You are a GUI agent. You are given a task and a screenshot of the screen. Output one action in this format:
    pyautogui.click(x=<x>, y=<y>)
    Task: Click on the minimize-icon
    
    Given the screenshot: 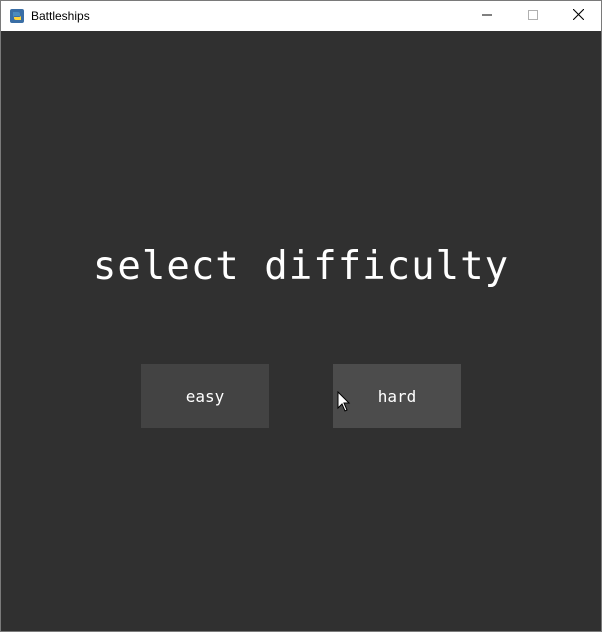 What is the action you would take?
    pyautogui.click(x=487, y=16)
    